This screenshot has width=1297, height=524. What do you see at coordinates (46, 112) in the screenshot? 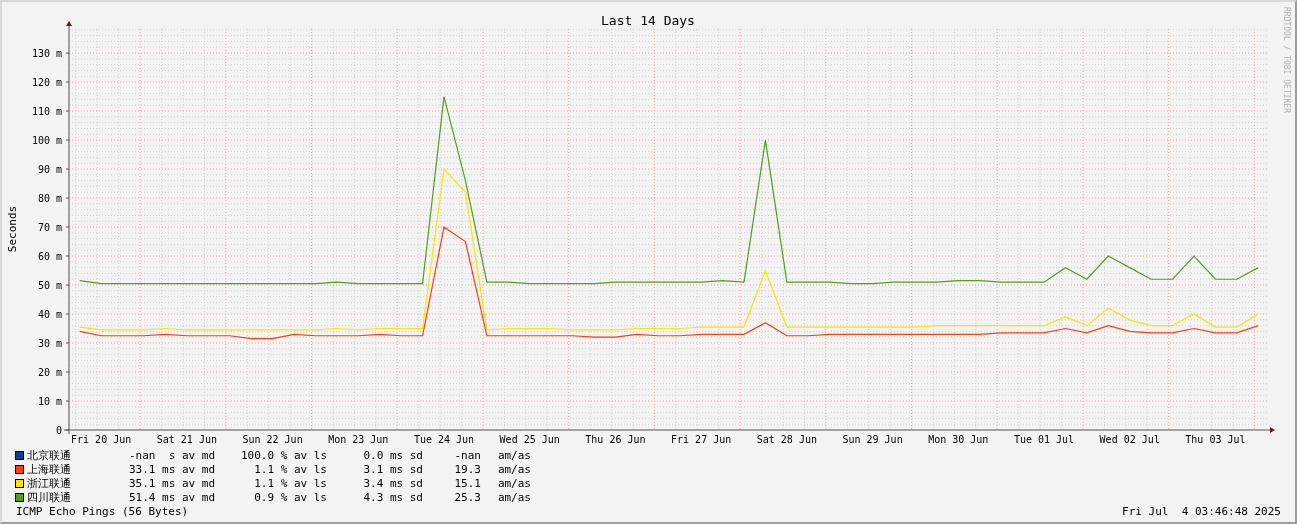
I see `tick-label: 110 m` at bounding box center [46, 112].